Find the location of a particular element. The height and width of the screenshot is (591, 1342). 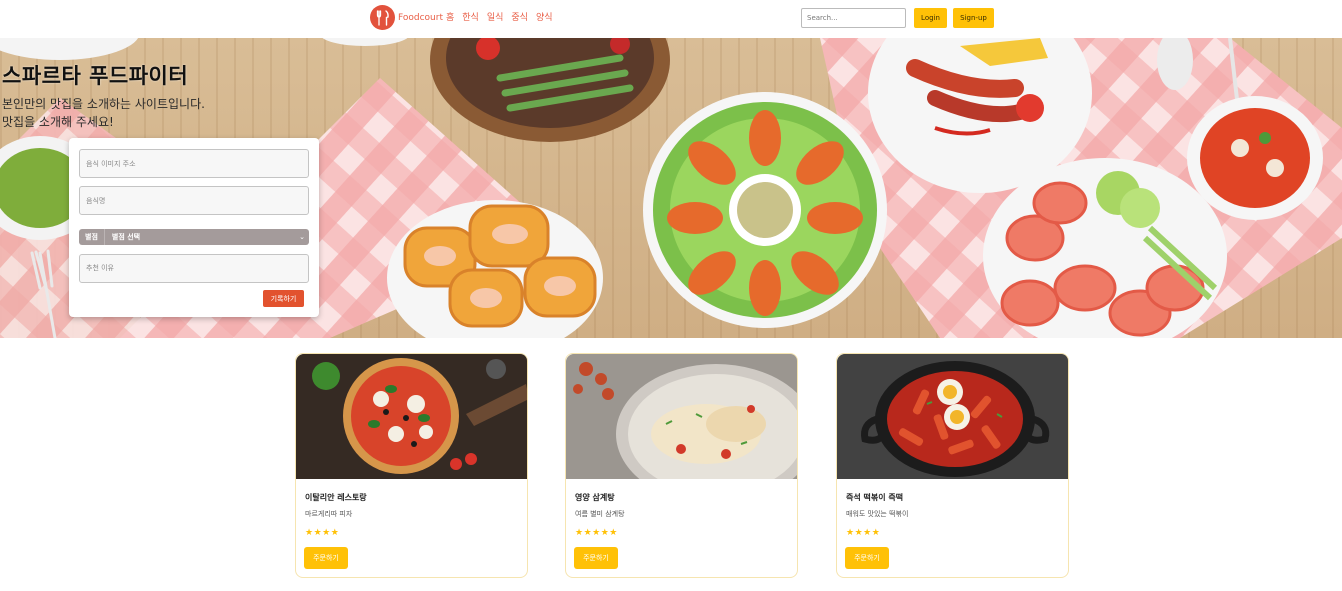

reason-textarea is located at coordinates (194, 268).